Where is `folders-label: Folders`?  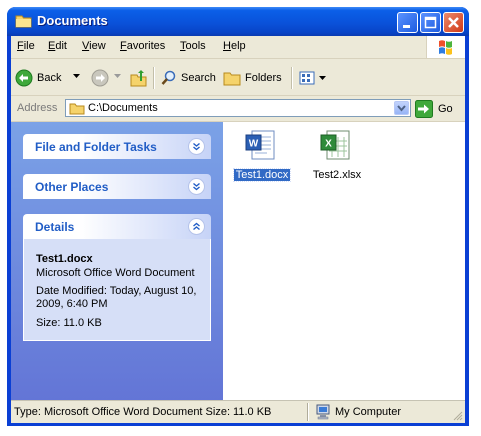 folders-label: Folders is located at coordinates (263, 78).